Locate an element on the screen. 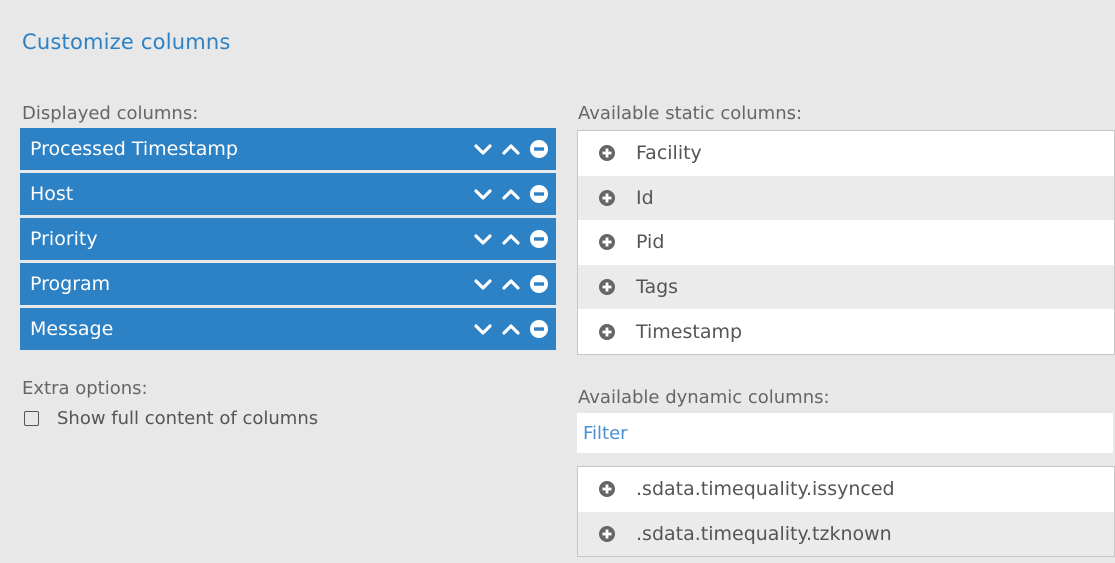  dynamic-column-label: .sdata.timequality.tzknown is located at coordinates (764, 533).